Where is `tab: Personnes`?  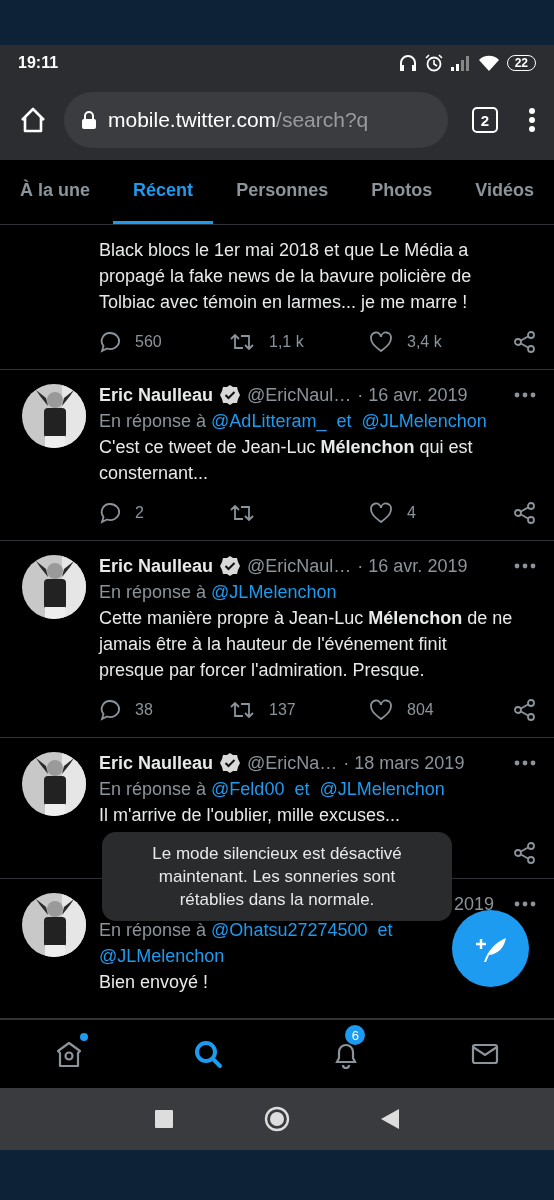 tab: Personnes is located at coordinates (282, 192).